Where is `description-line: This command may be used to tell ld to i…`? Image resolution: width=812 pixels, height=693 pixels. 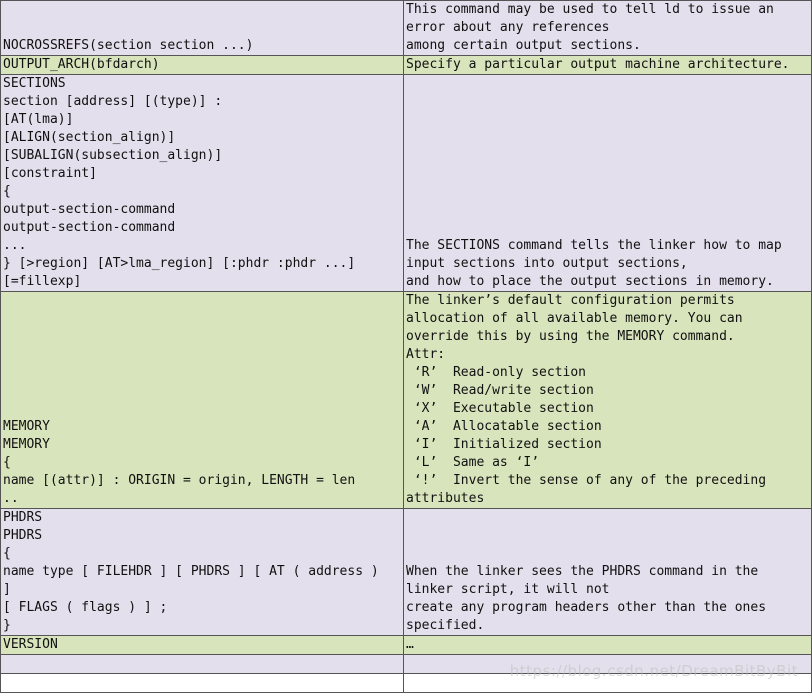
description-line: This command may be used to tell ld to i… is located at coordinates (607, 10).